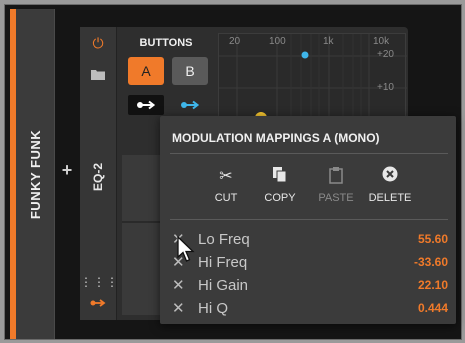 This screenshot has height=343, width=465. Describe the element at coordinates (186, 249) in the screenshot. I see `mouse-cursor-icon` at that location.